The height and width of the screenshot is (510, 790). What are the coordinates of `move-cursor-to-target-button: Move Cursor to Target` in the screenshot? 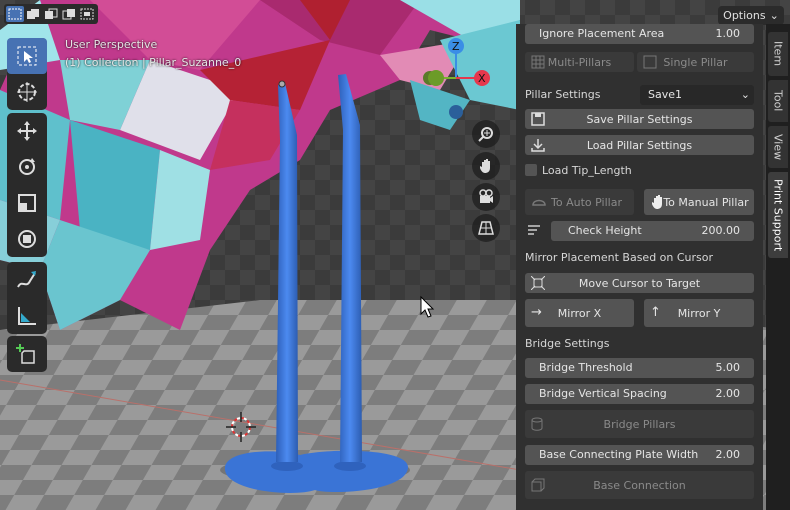 It's located at (639, 283).